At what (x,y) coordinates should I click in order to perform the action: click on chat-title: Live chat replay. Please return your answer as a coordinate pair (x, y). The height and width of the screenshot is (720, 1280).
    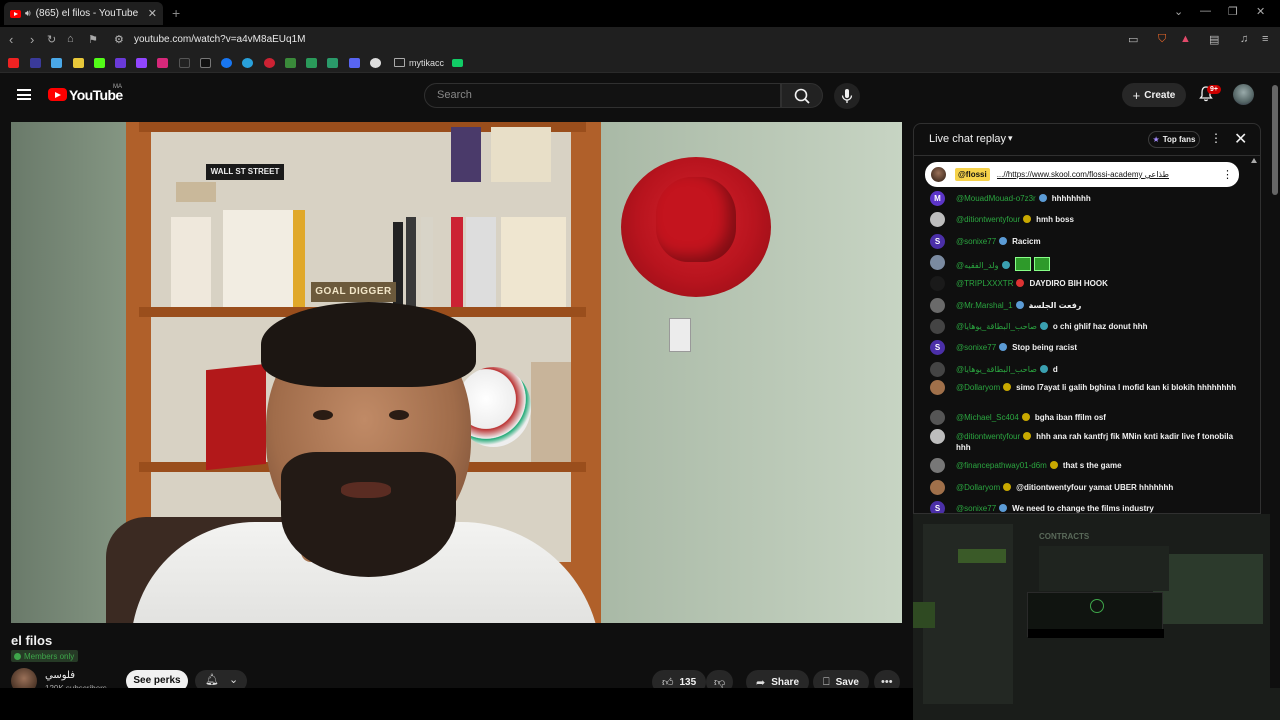
    Looking at the image, I should click on (967, 139).